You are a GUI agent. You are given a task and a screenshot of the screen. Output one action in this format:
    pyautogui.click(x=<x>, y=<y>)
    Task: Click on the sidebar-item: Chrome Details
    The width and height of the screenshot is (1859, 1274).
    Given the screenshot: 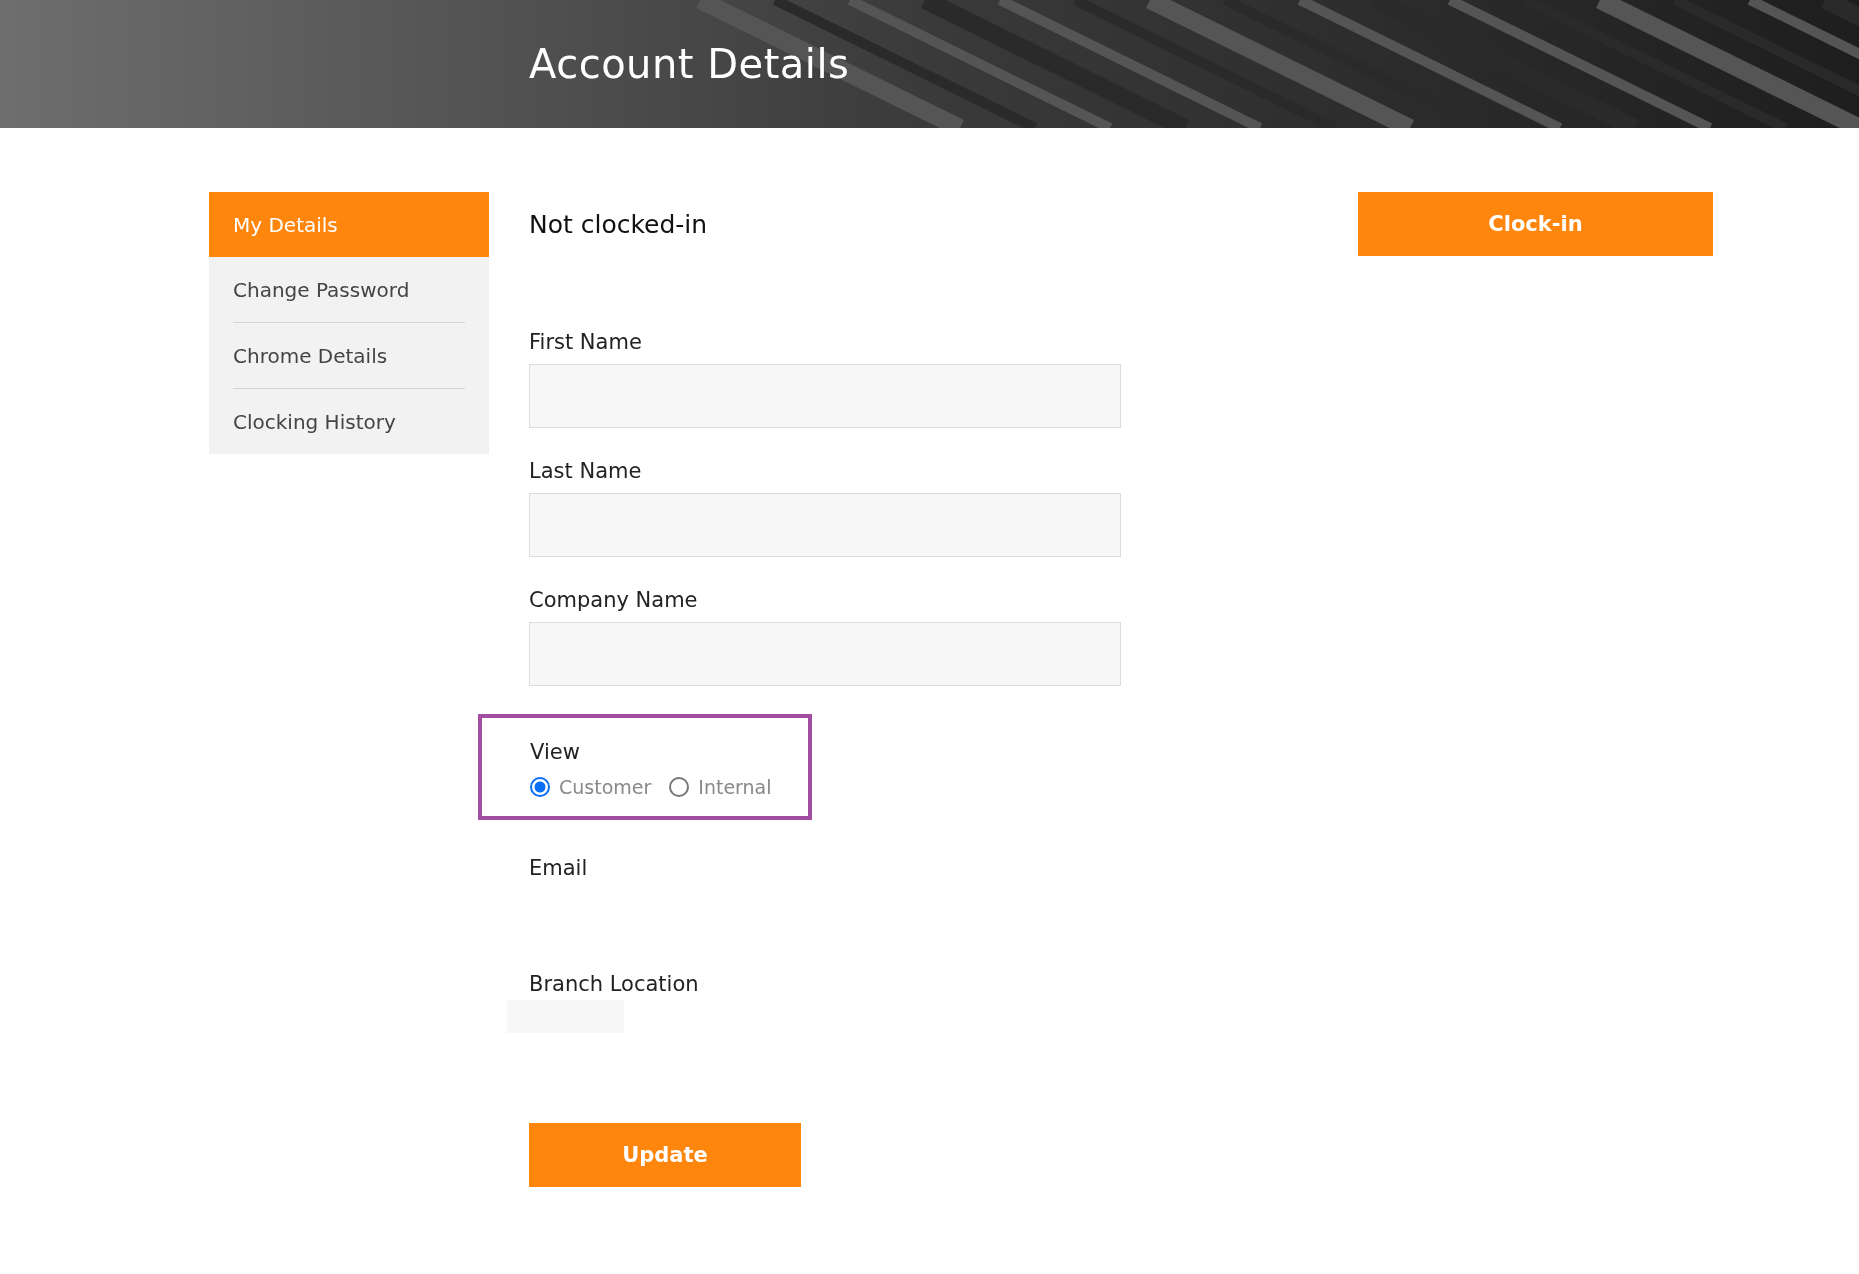 What is the action you would take?
    pyautogui.click(x=349, y=355)
    